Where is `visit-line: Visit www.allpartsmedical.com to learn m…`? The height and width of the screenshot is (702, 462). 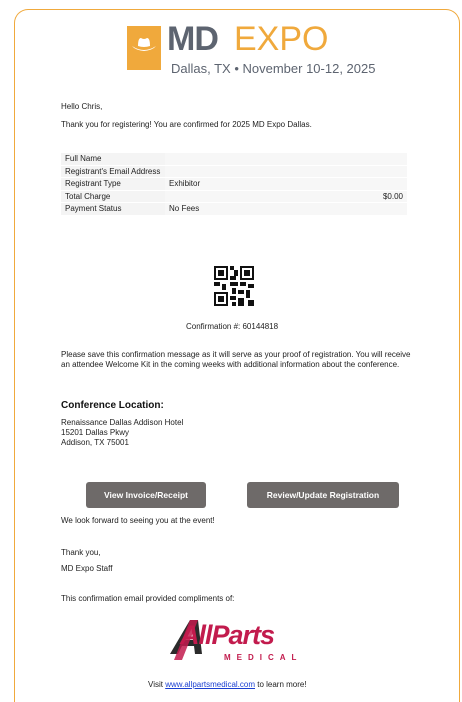
visit-line: Visit www.allpartsmedical.com to learn m… is located at coordinates (227, 685).